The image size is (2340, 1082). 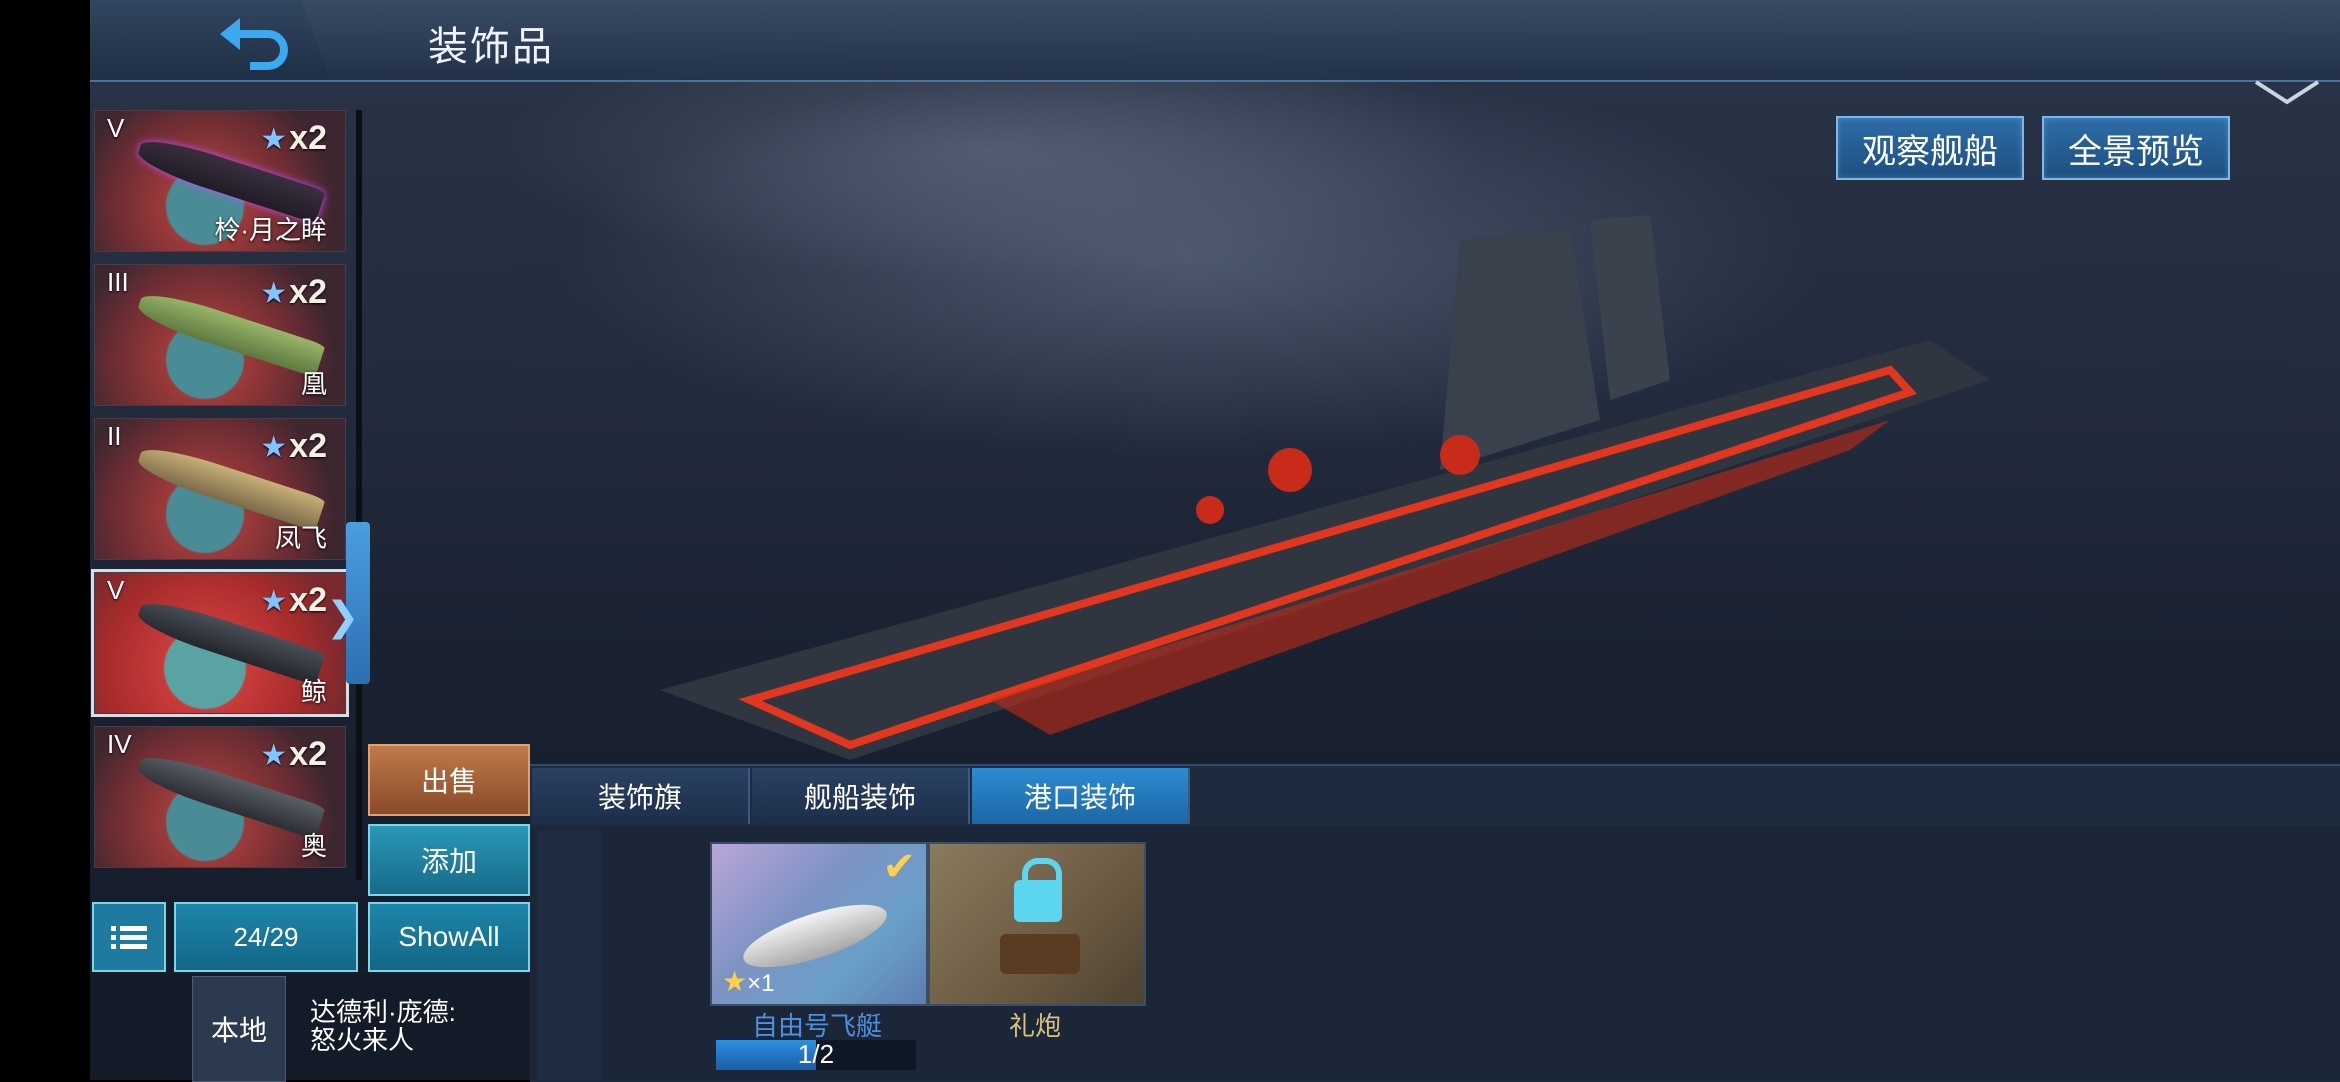 I want to click on ship-card-1: III ★x2 凰, so click(x=220, y=335).